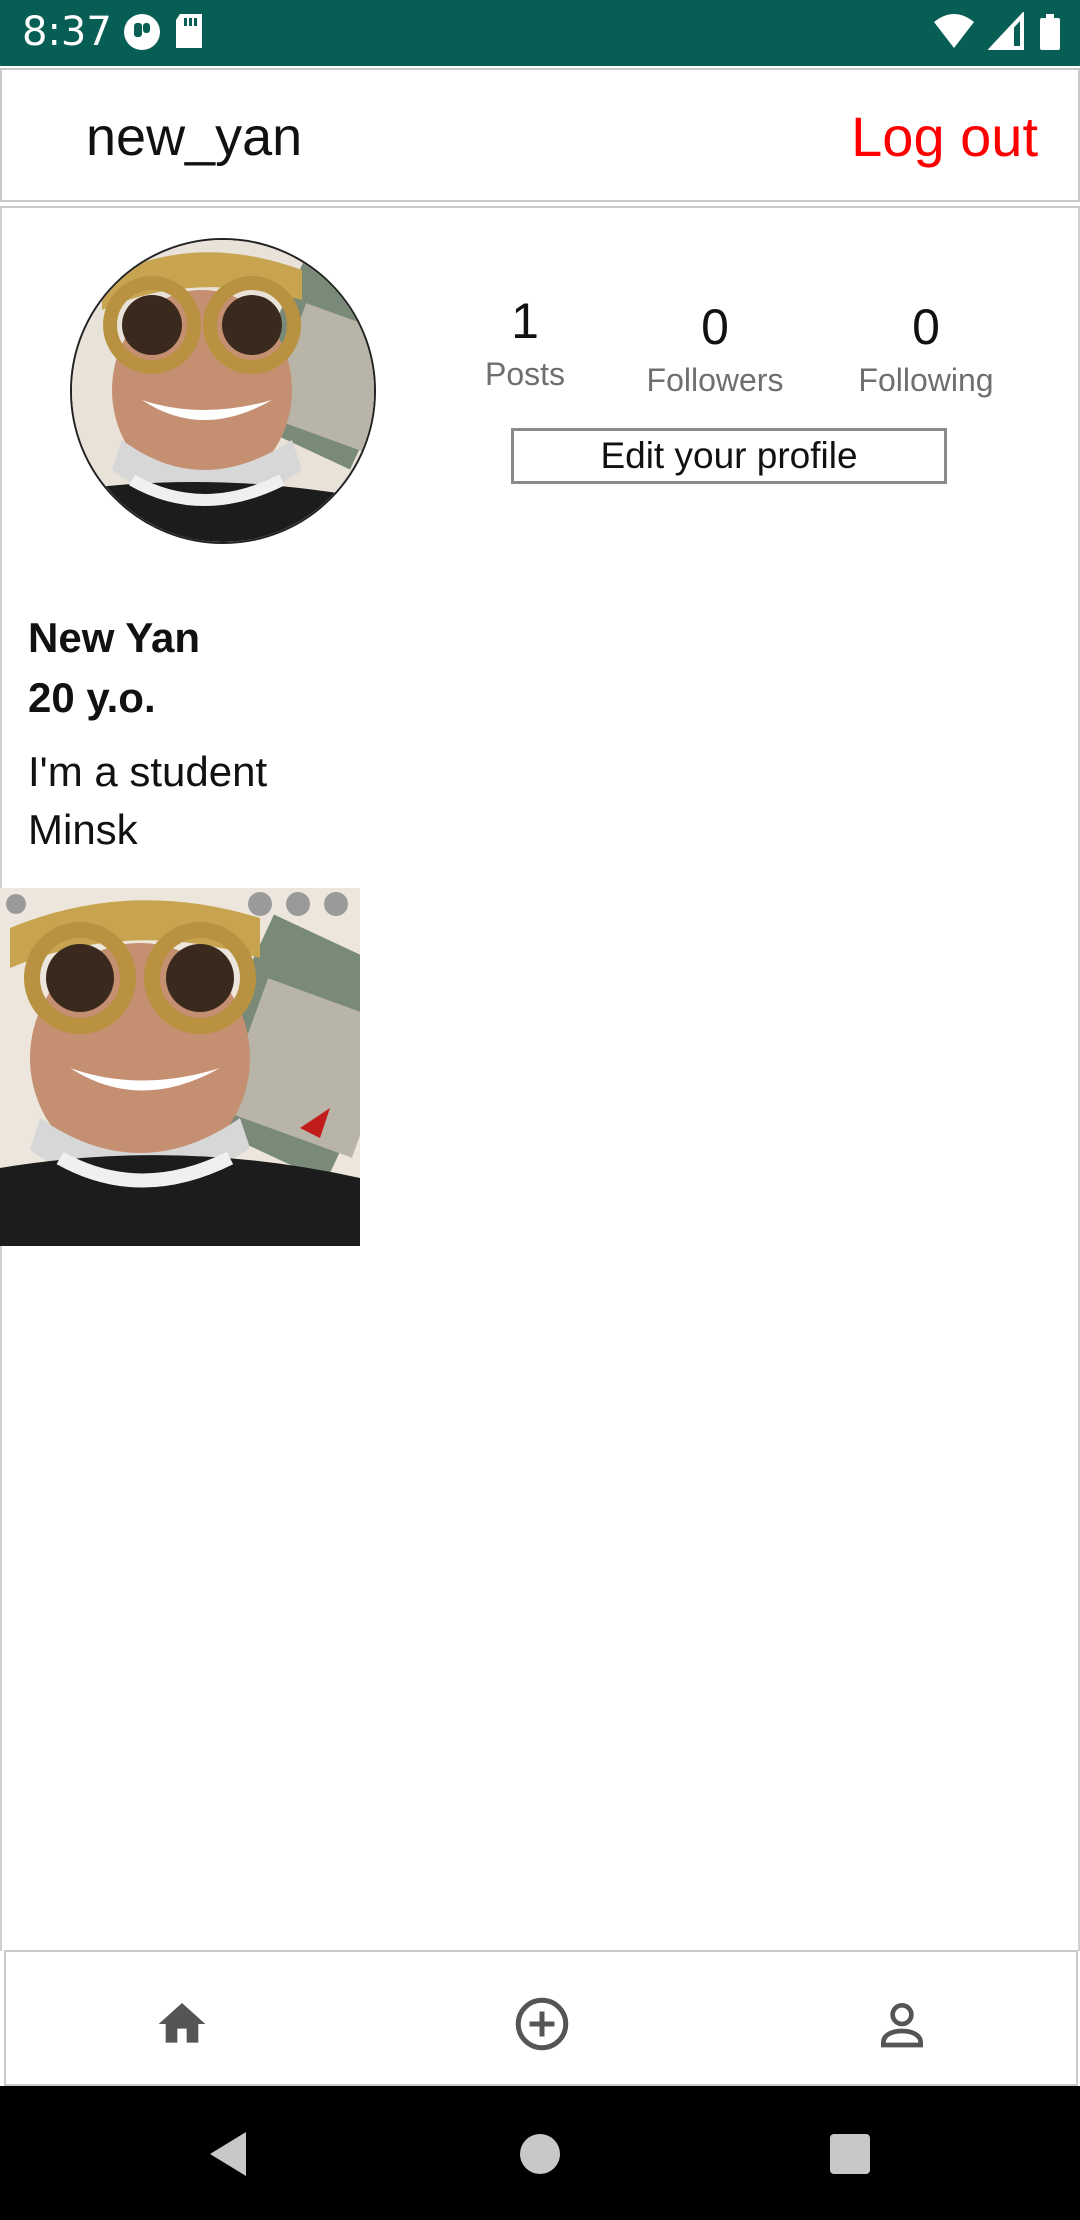 This screenshot has height=2220, width=1080. I want to click on posts-stat: 1 Posts, so click(525, 342).